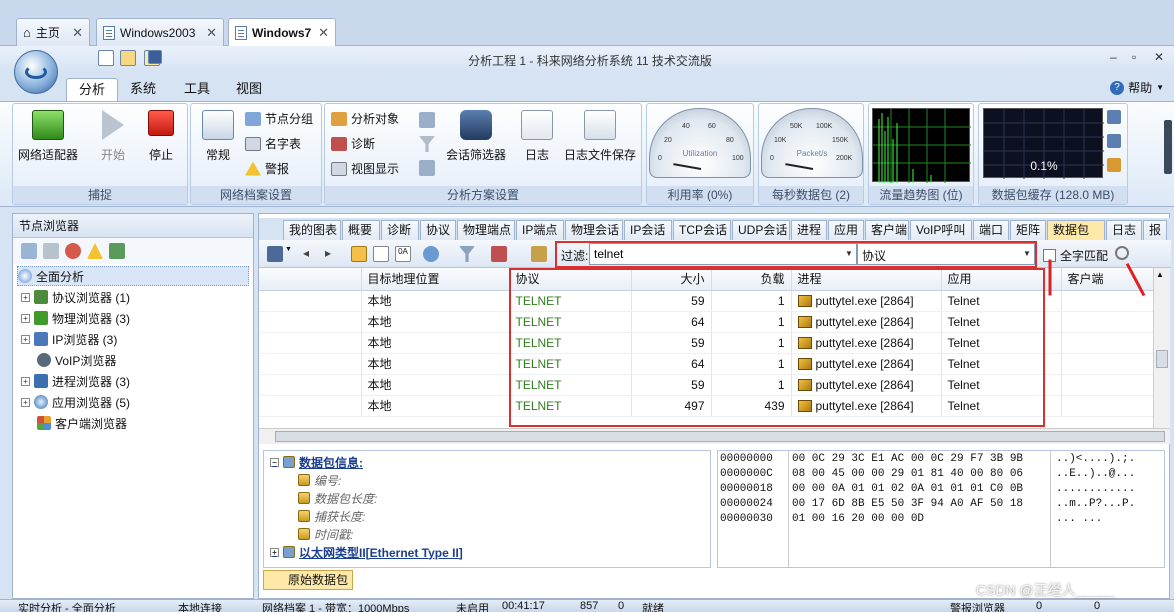 This screenshot has width=1174, height=612. Describe the element at coordinates (431, 254) in the screenshot. I see `decode-icon` at that location.